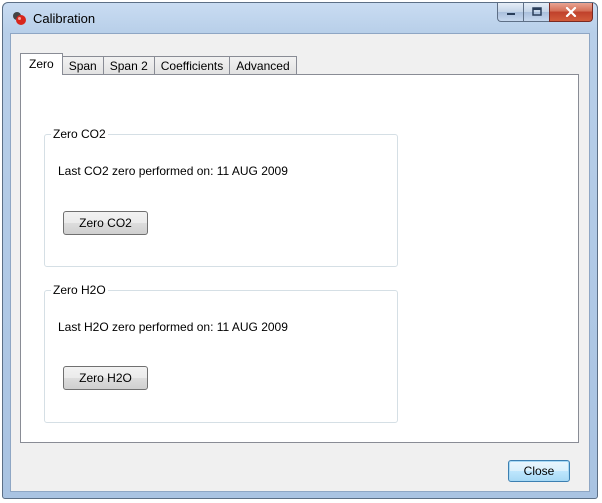 The image size is (602, 503). What do you see at coordinates (41, 64) in the screenshot?
I see `tab-zero: Zero` at bounding box center [41, 64].